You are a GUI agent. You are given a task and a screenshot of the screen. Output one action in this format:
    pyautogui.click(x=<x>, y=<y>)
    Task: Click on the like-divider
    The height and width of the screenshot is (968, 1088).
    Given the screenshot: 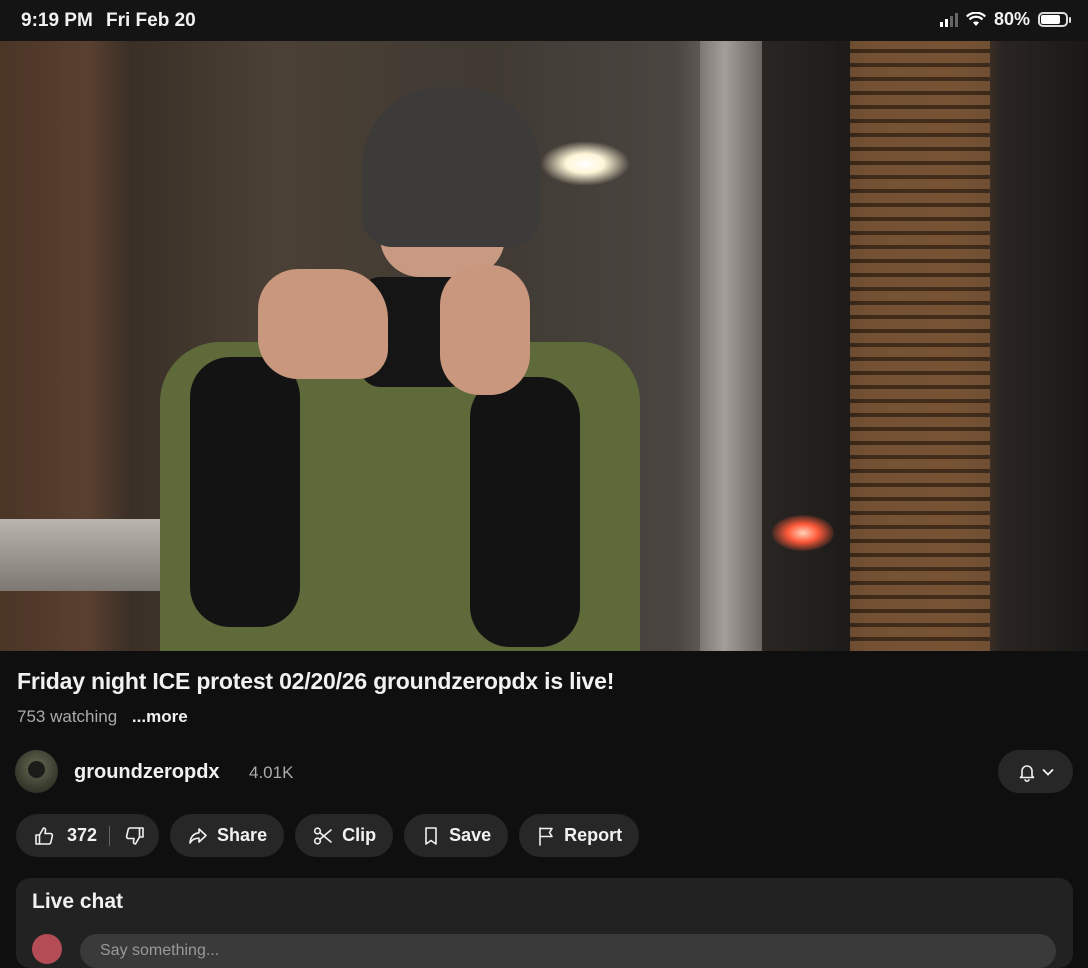 What is the action you would take?
    pyautogui.click(x=110, y=835)
    